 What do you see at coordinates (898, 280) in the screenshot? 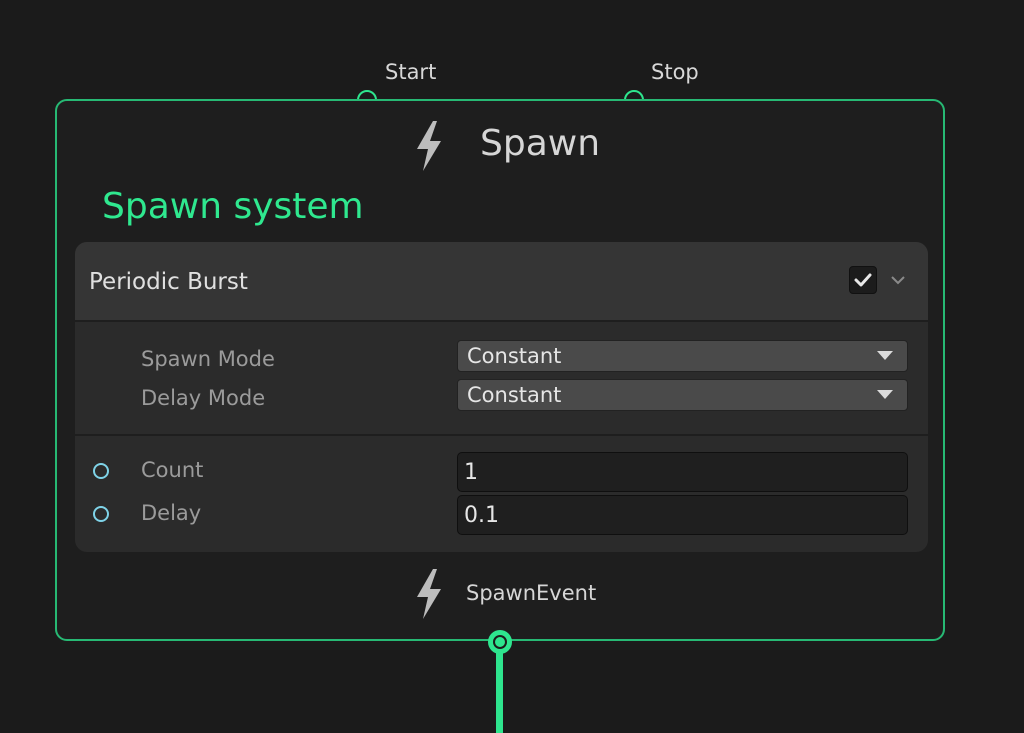
I see `chevron-down-icon` at bounding box center [898, 280].